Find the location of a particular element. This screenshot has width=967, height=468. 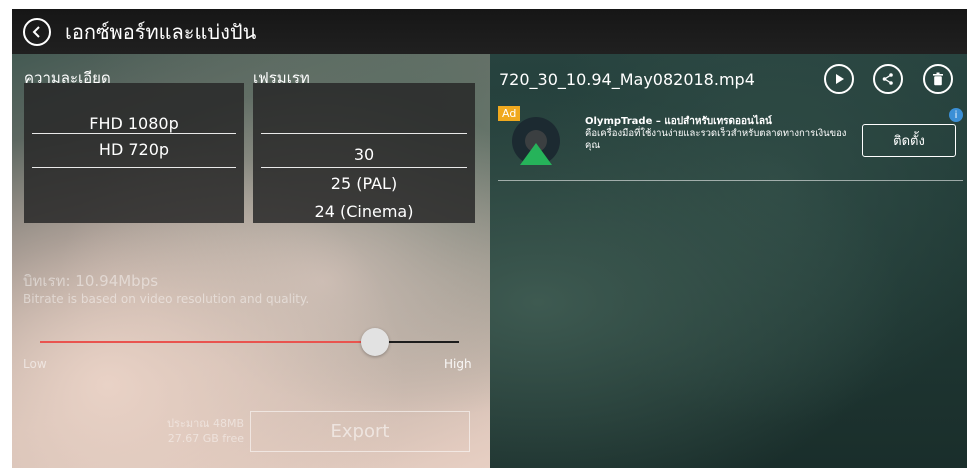

slider-high-label: High is located at coordinates (458, 364).